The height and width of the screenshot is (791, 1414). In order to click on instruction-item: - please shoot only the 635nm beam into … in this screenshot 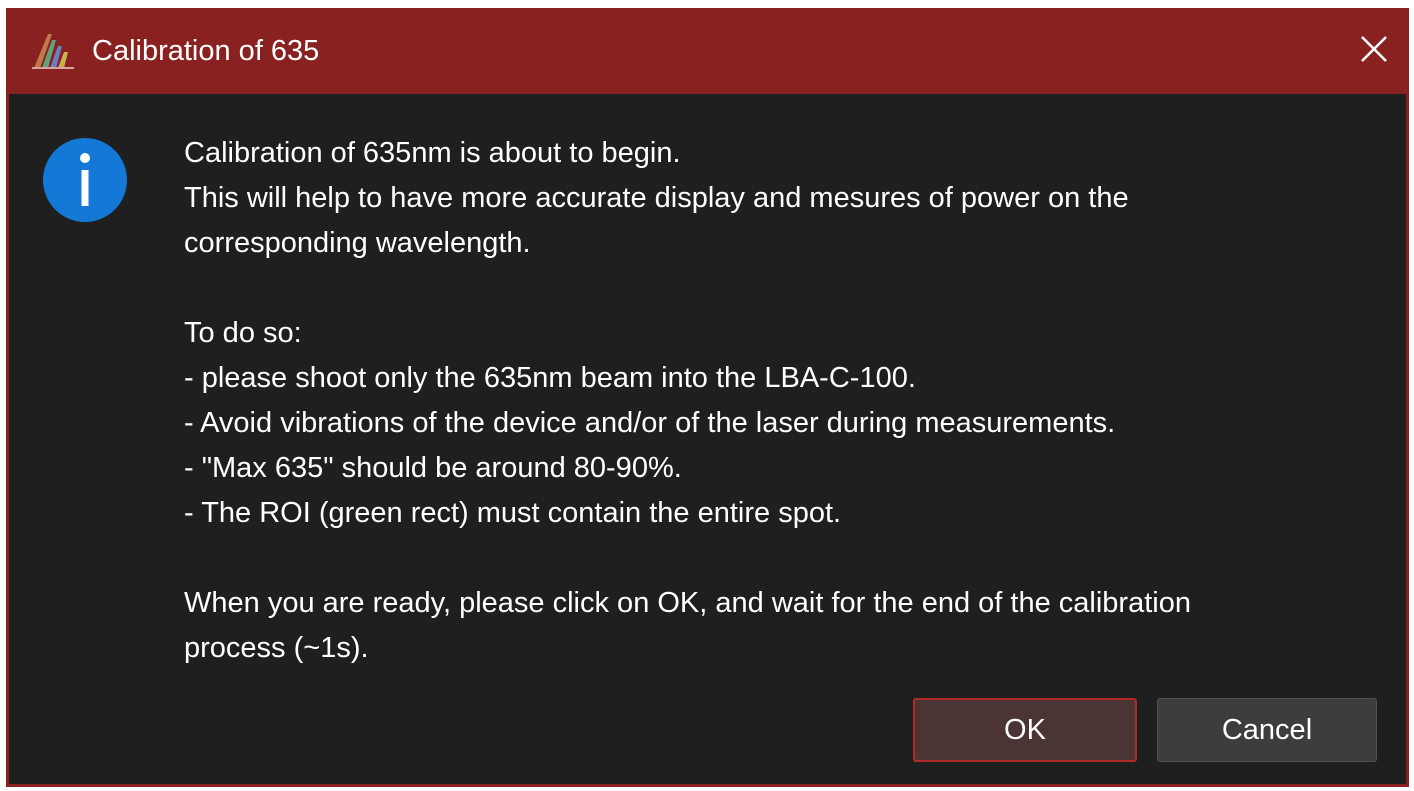, I will do `click(550, 378)`.